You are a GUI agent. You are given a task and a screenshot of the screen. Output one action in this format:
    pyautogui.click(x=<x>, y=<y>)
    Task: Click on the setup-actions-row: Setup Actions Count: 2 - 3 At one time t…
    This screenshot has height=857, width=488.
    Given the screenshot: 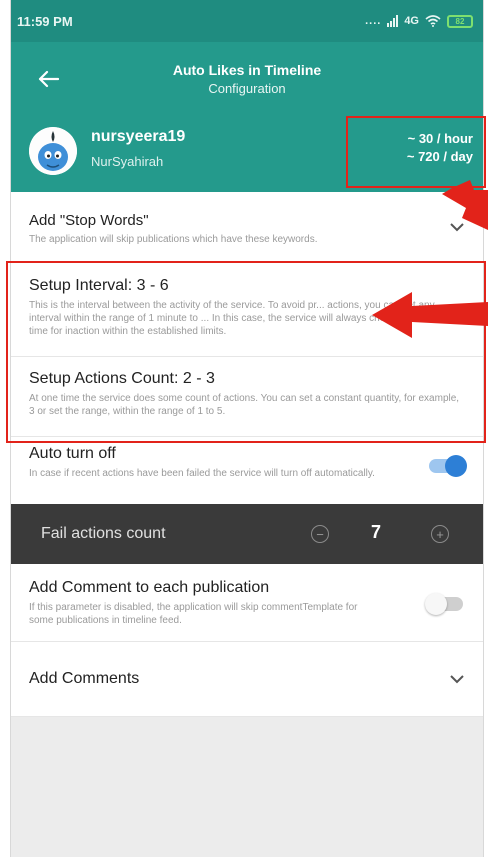 What is the action you would take?
    pyautogui.click(x=247, y=397)
    